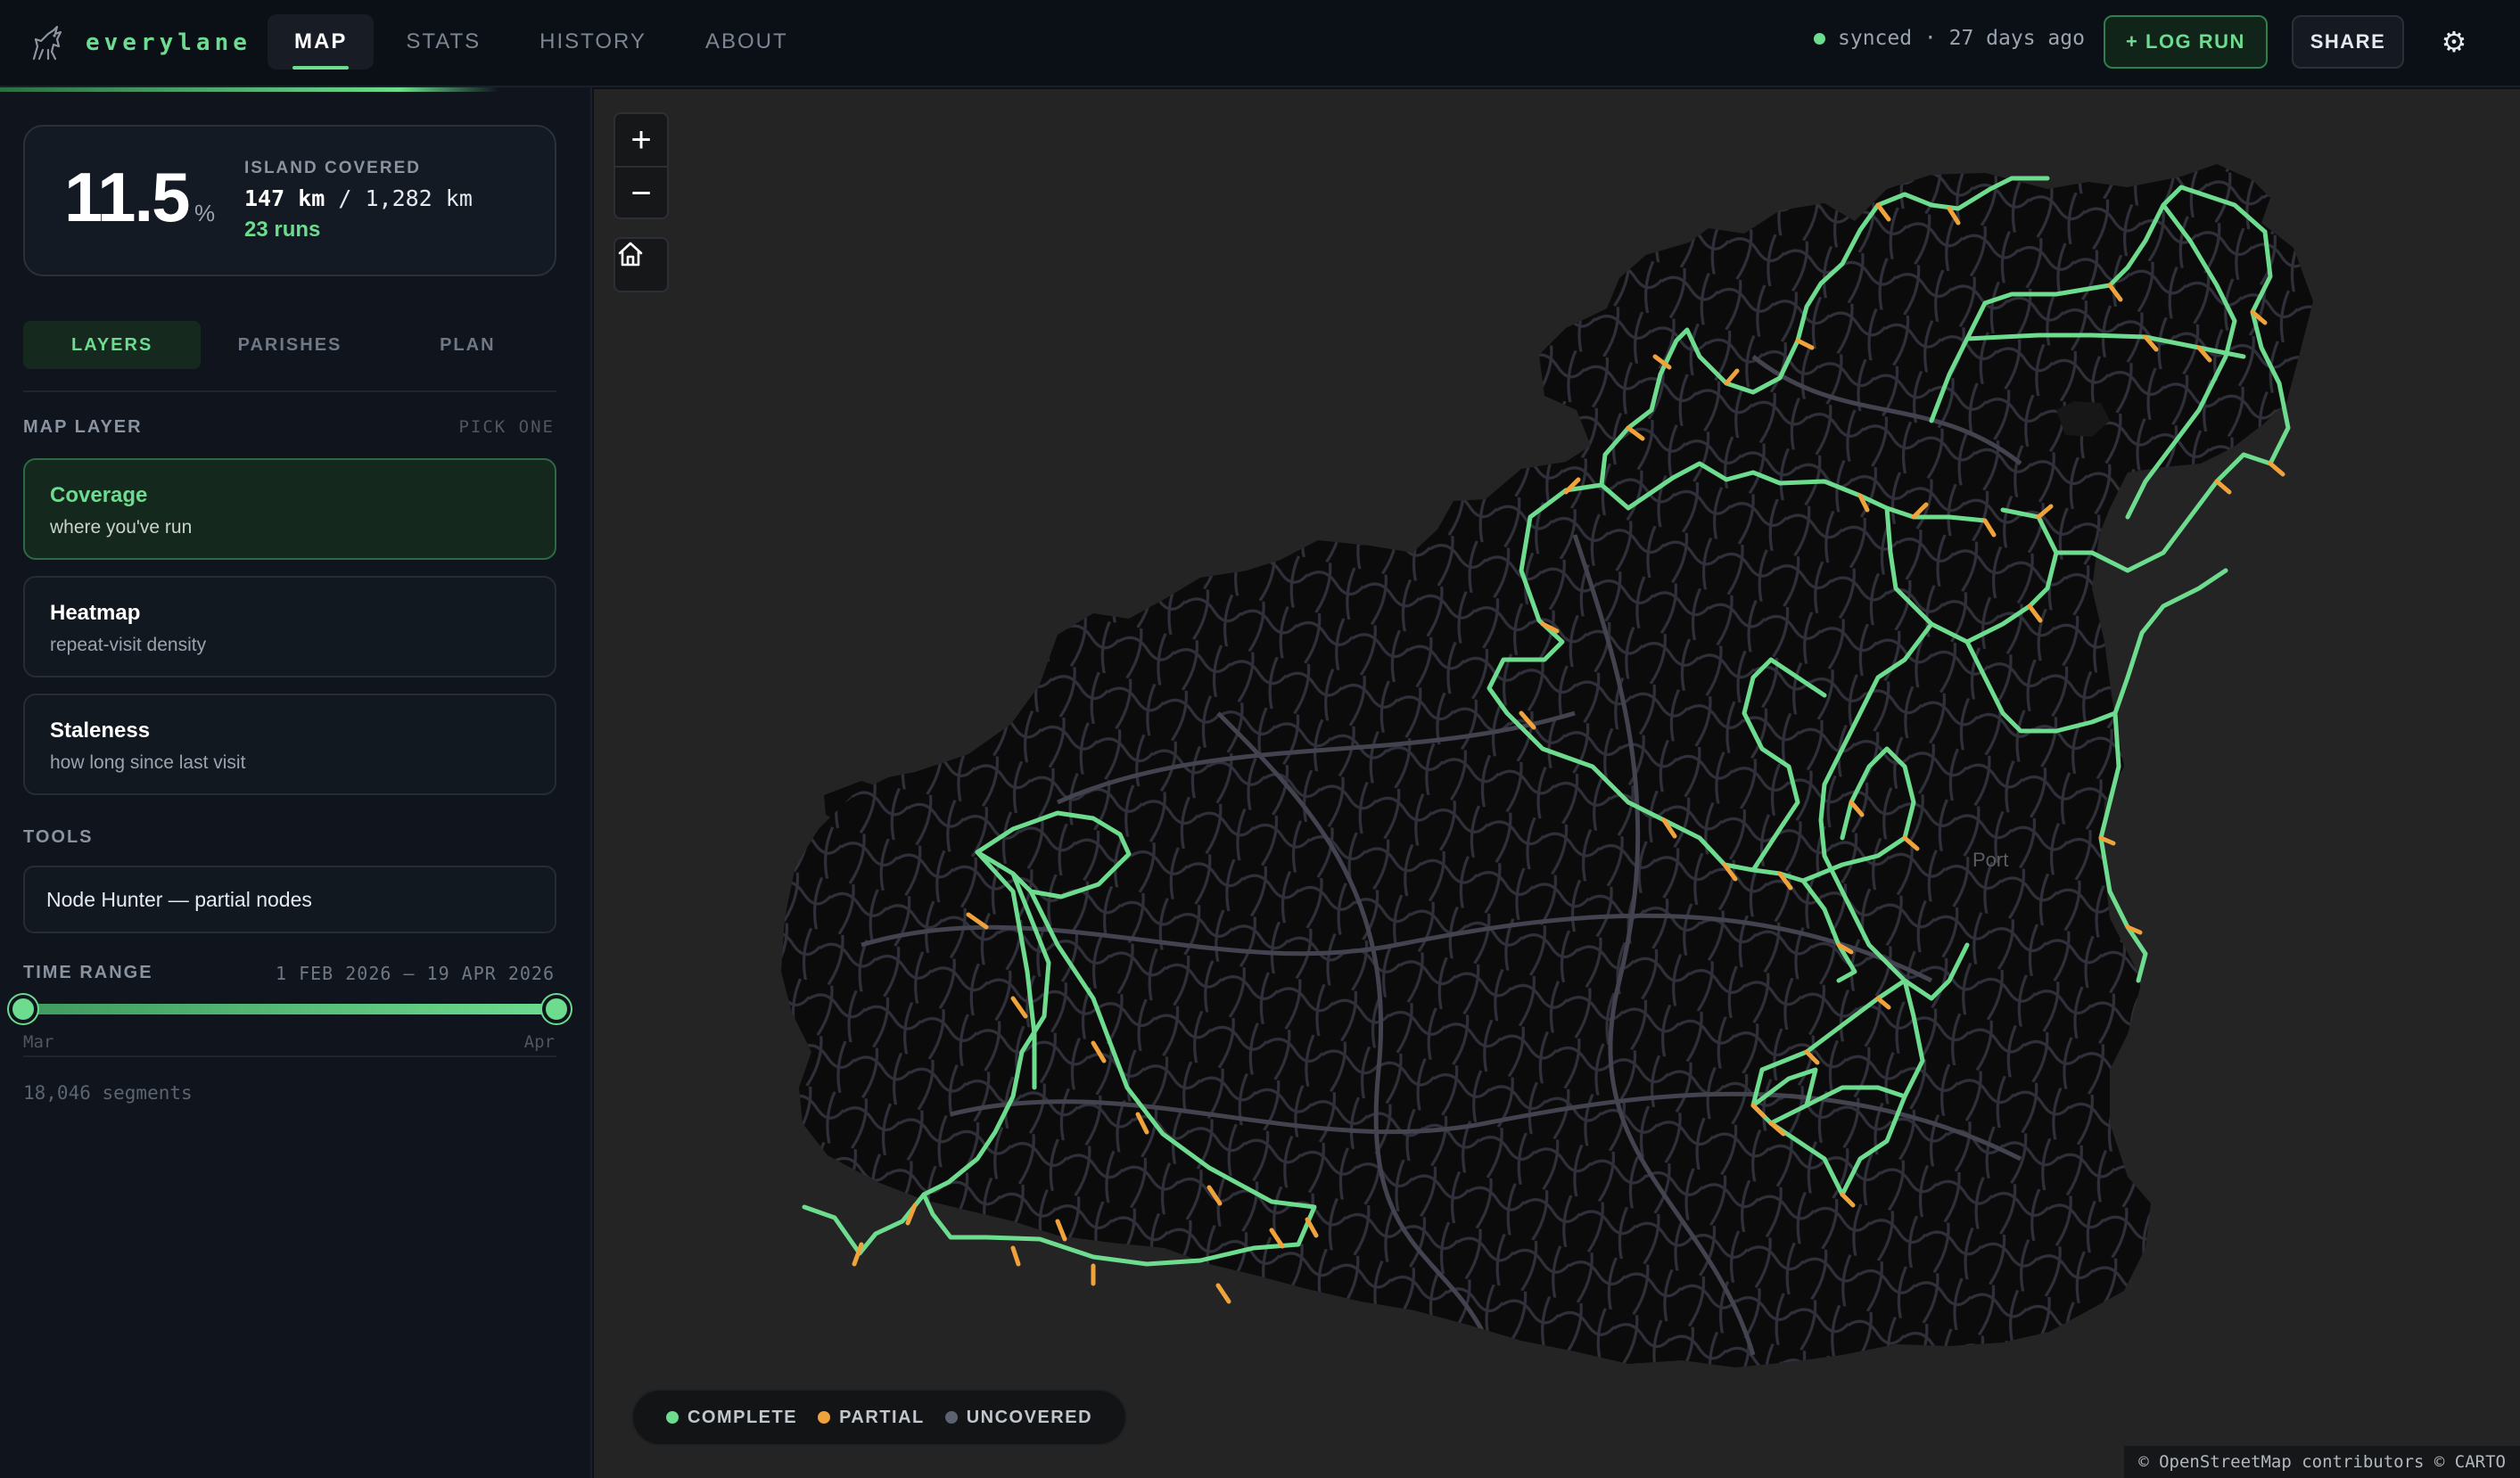 This screenshot has height=1478, width=2520. I want to click on log-run-button: + LOG RUN, so click(2186, 42).